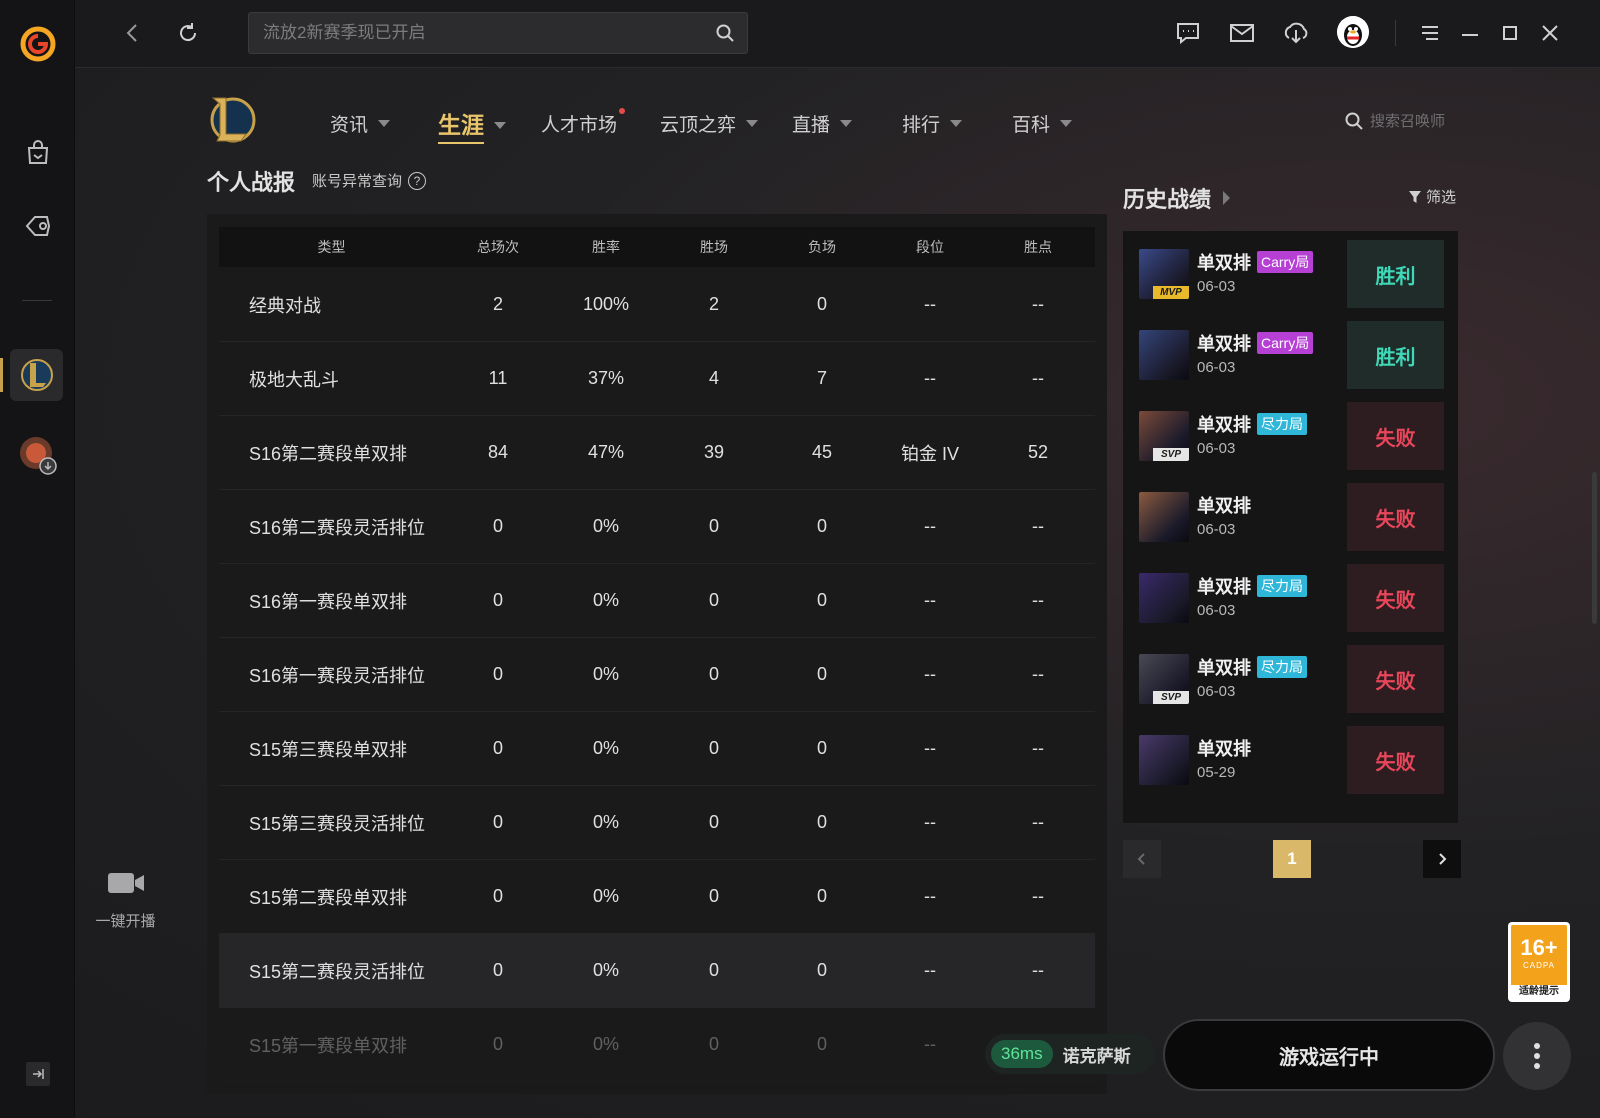 This screenshot has height=1118, width=1600. What do you see at coordinates (498, 452) in the screenshot?
I see `table-cell: 84` at bounding box center [498, 452].